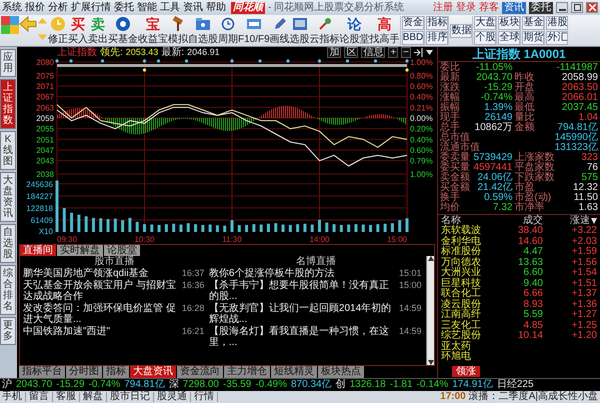  Describe the element at coordinates (450, 198) in the screenshot. I see `quote-label: 换手` at that location.